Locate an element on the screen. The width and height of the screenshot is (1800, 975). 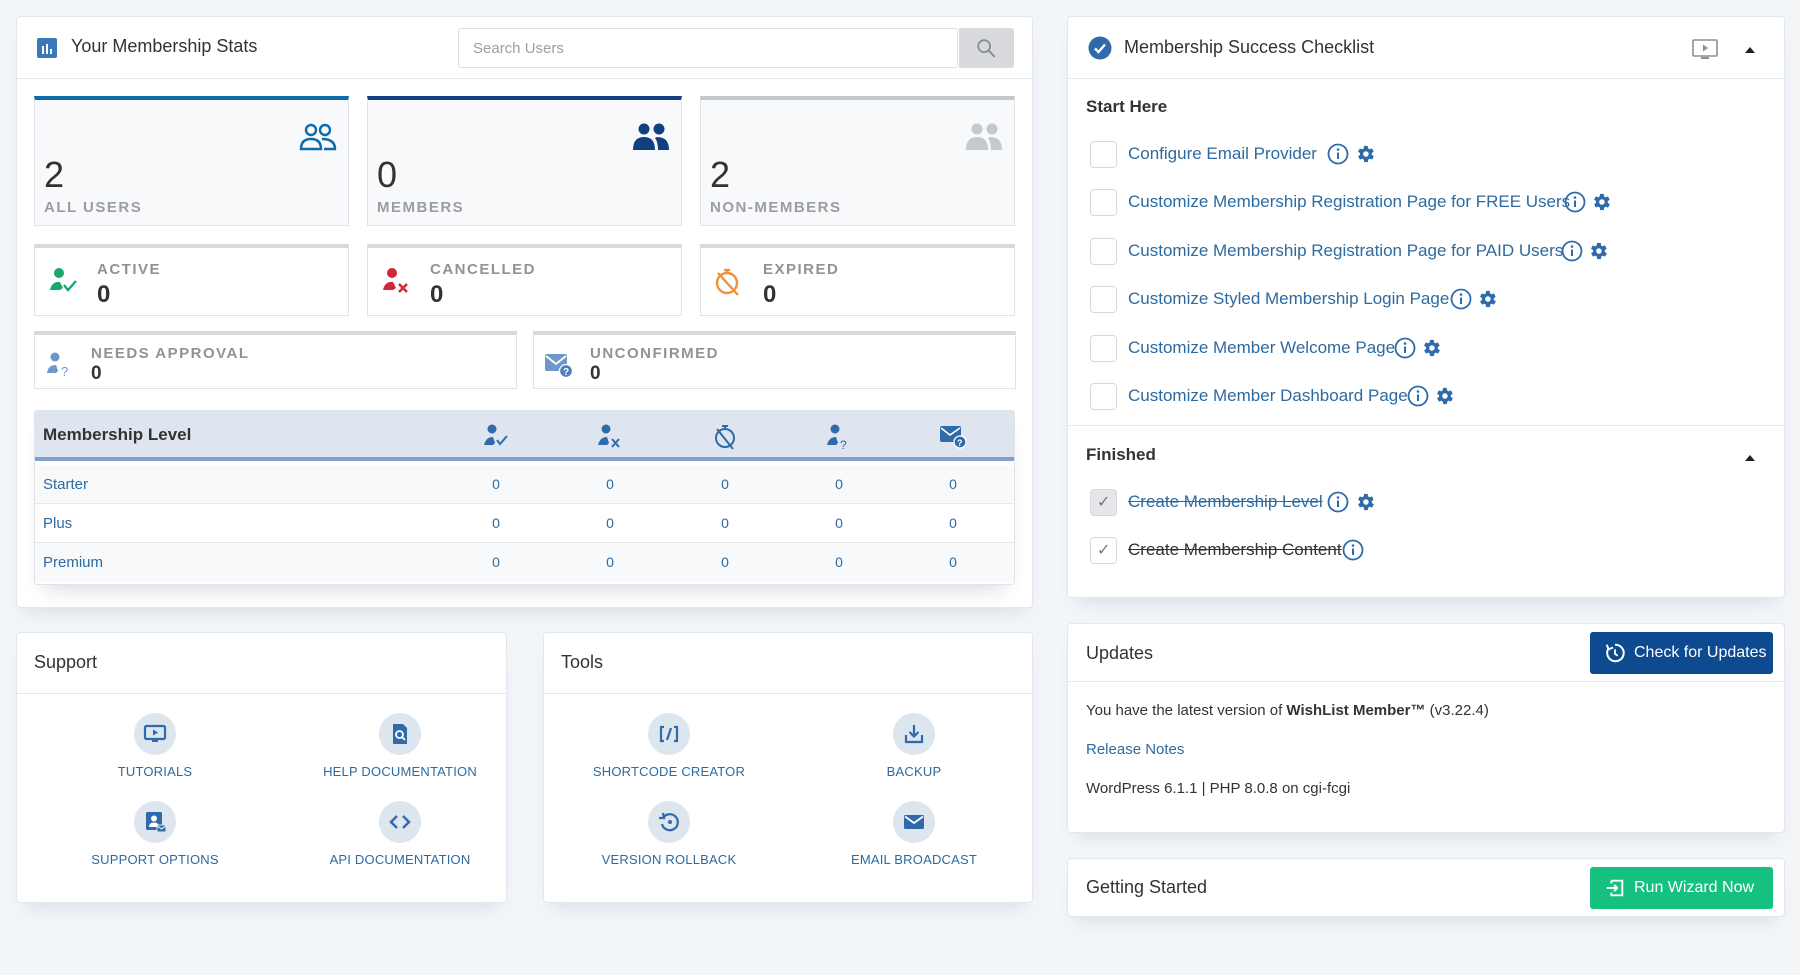
checklist-item-link: Configure Email Provider is located at coordinates (1222, 154).